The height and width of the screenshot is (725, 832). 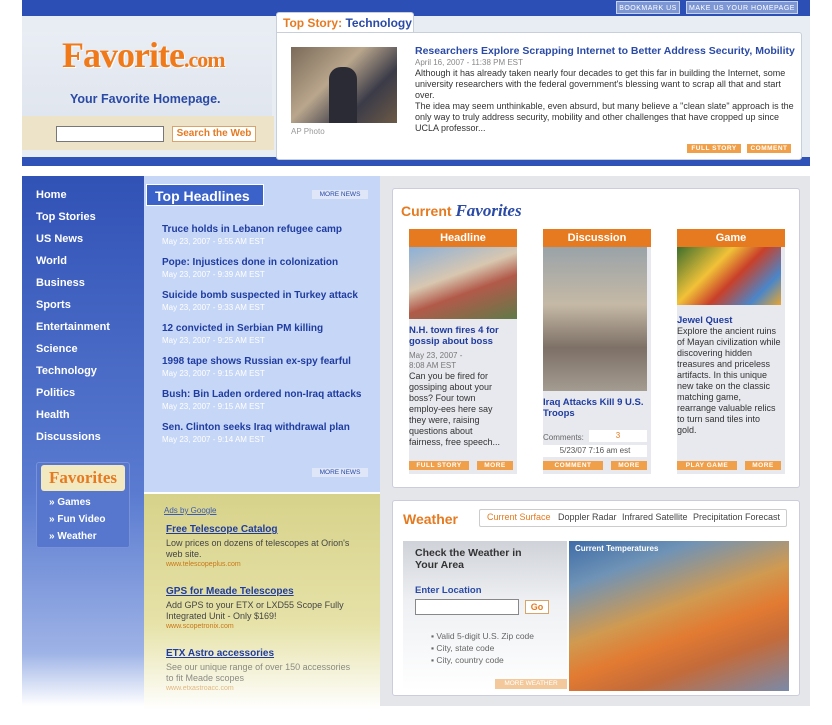 I want to click on tab-current-surface: Current Surface, so click(x=519, y=517).